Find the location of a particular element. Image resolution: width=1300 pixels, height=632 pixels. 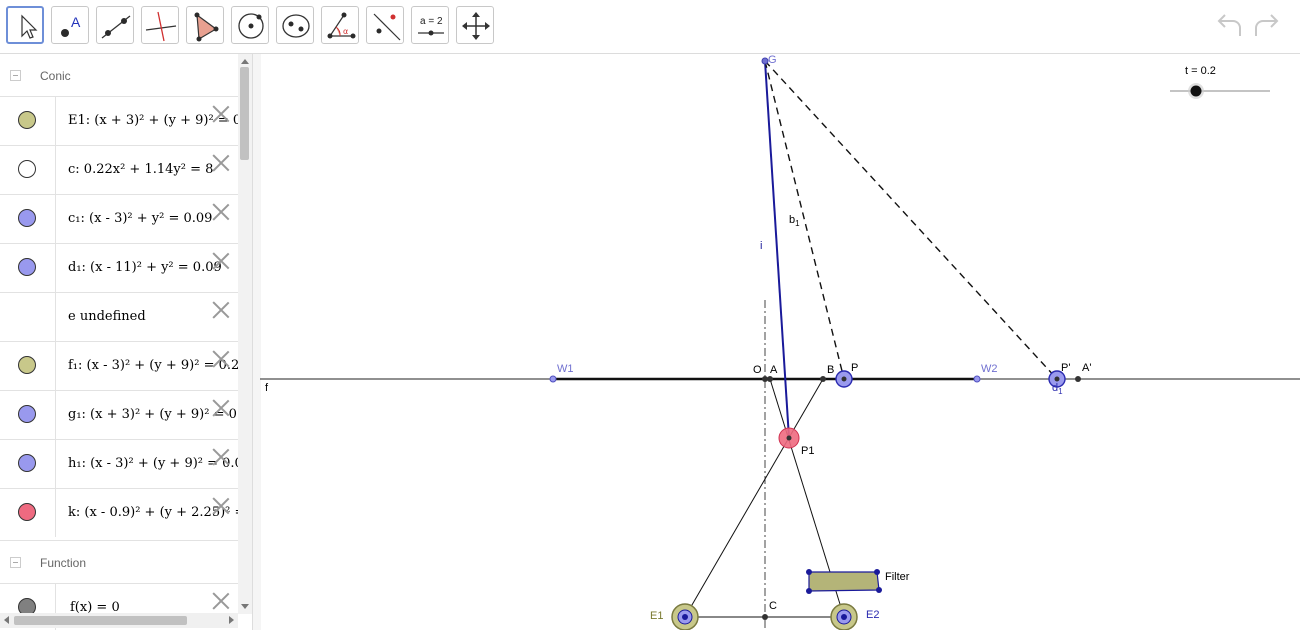

list-item: E1: (x + 3)² + (y + 9)² = 0 is located at coordinates (119, 120).